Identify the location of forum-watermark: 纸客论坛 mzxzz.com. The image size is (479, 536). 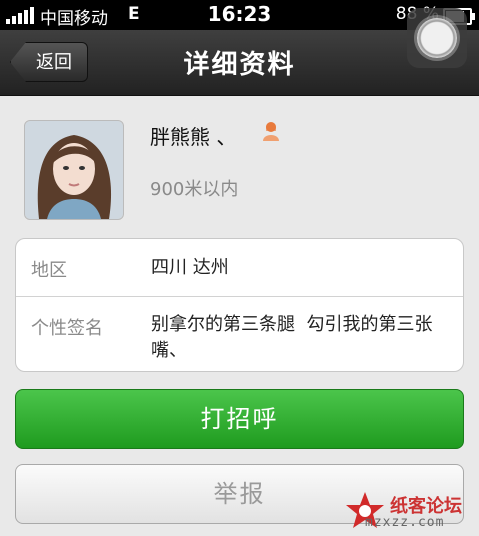
(409, 511).